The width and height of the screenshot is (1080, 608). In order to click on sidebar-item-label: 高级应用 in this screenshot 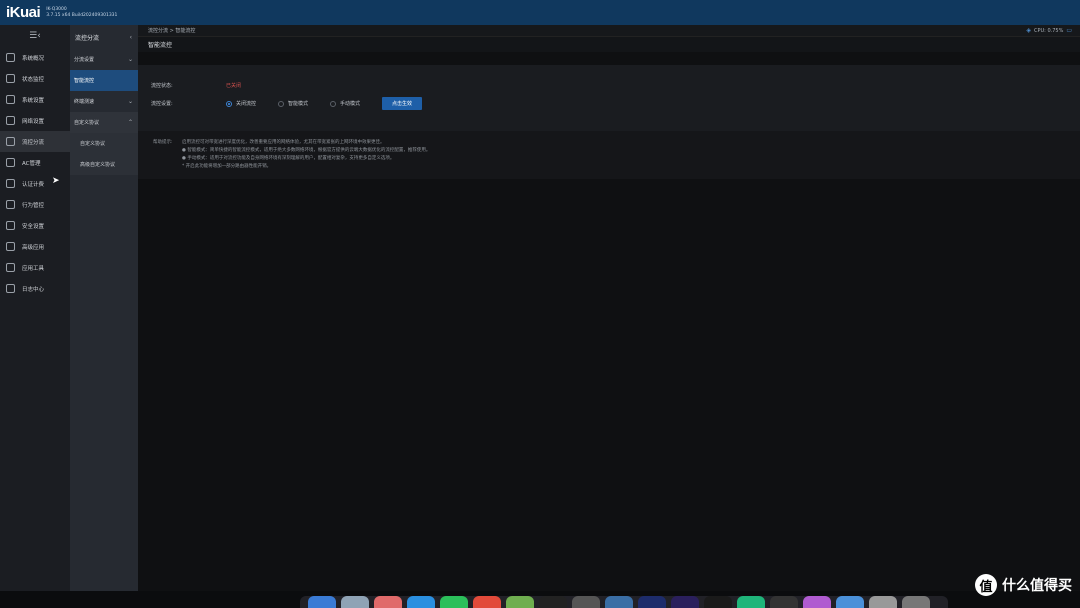, I will do `click(33, 247)`.